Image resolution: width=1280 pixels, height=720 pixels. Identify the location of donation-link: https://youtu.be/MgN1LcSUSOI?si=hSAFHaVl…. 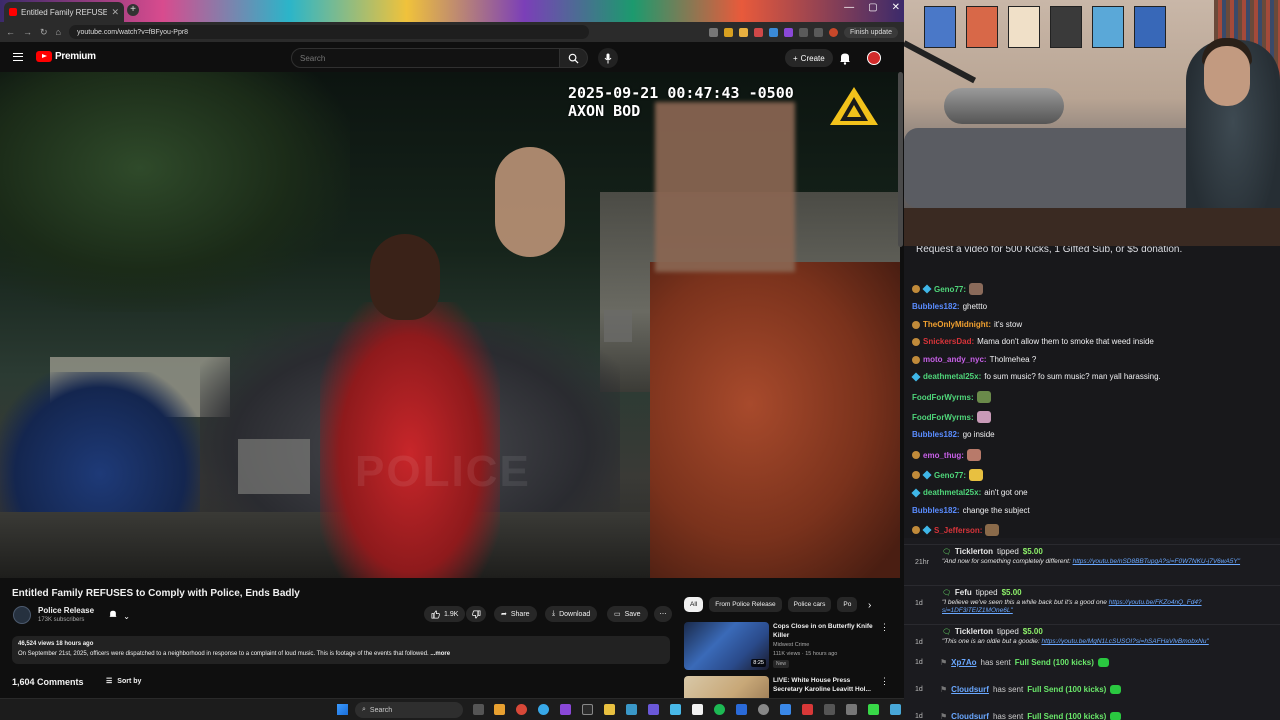
(1125, 641).